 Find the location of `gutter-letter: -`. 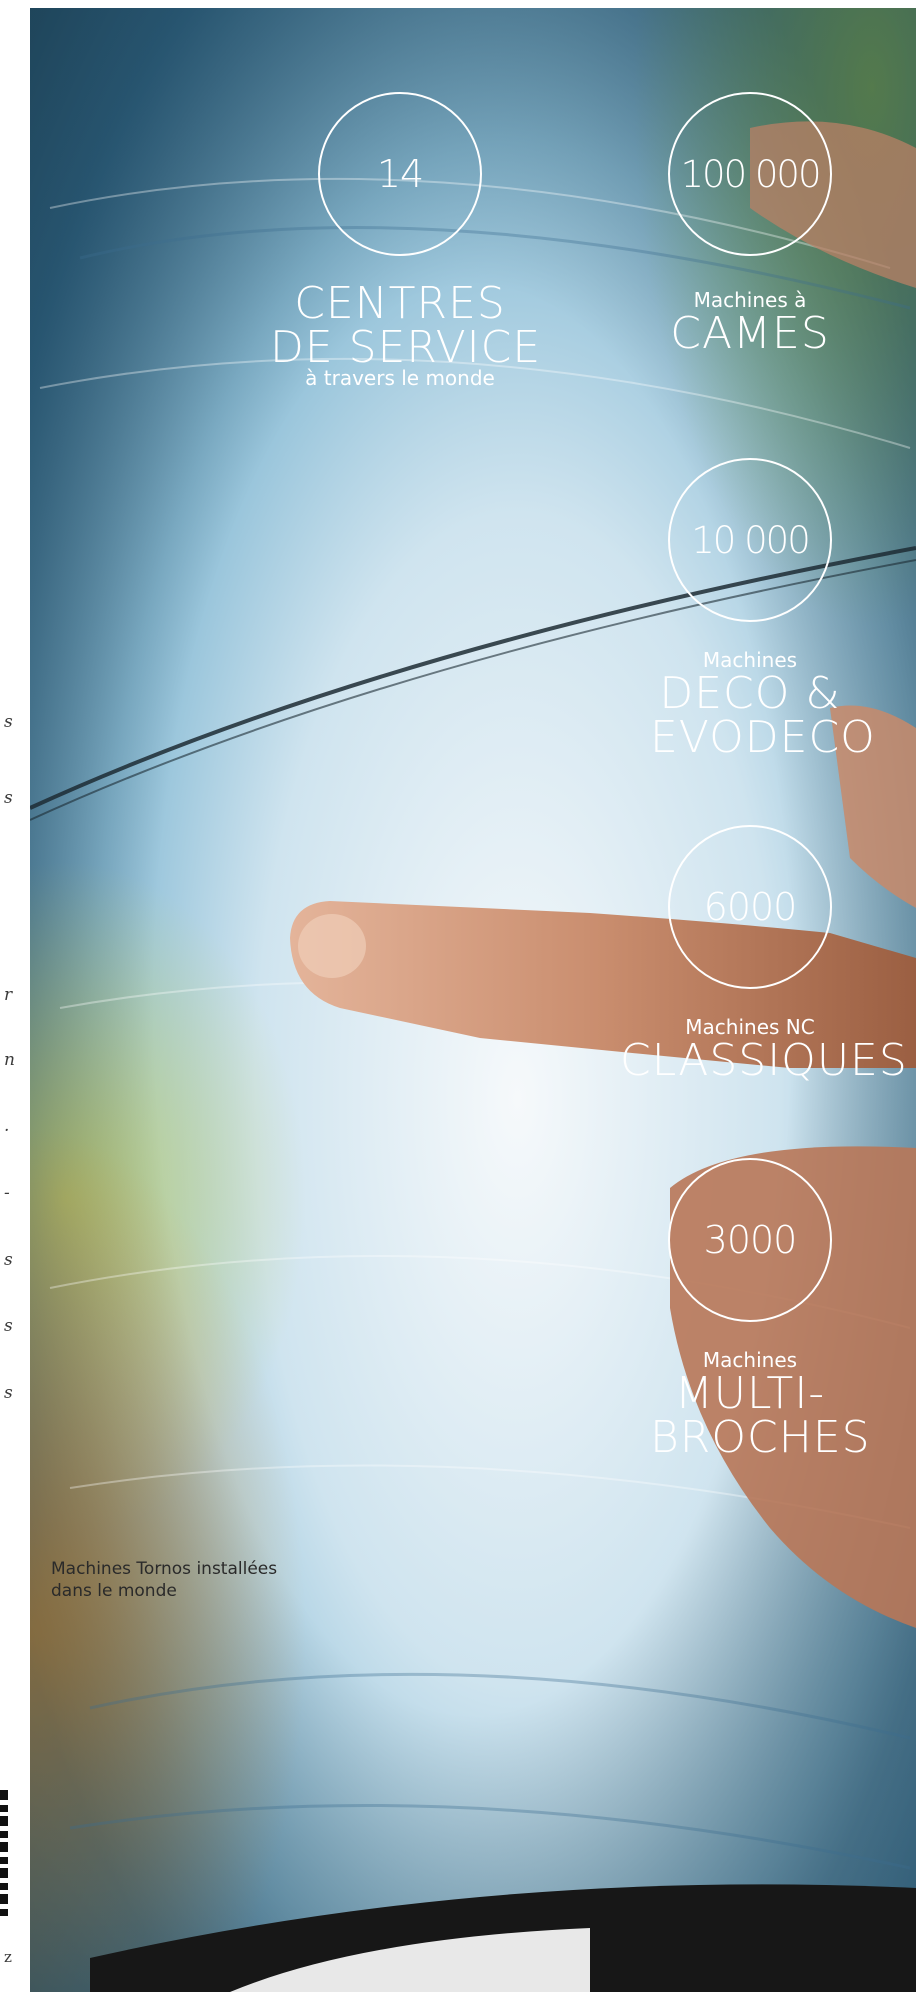

gutter-letter: - is located at coordinates (7, 1193).